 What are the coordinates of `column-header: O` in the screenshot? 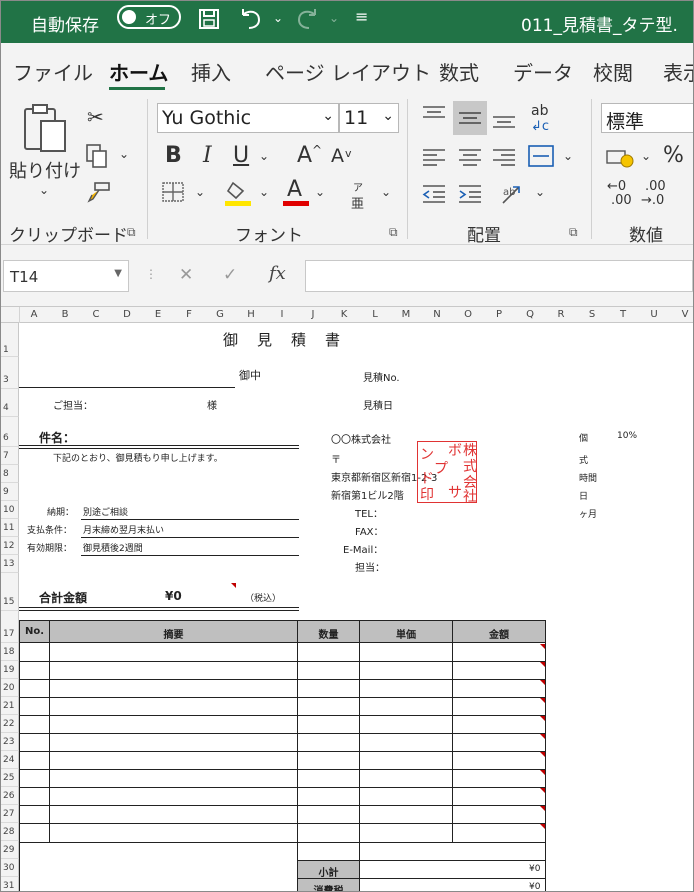 It's located at (468, 314).